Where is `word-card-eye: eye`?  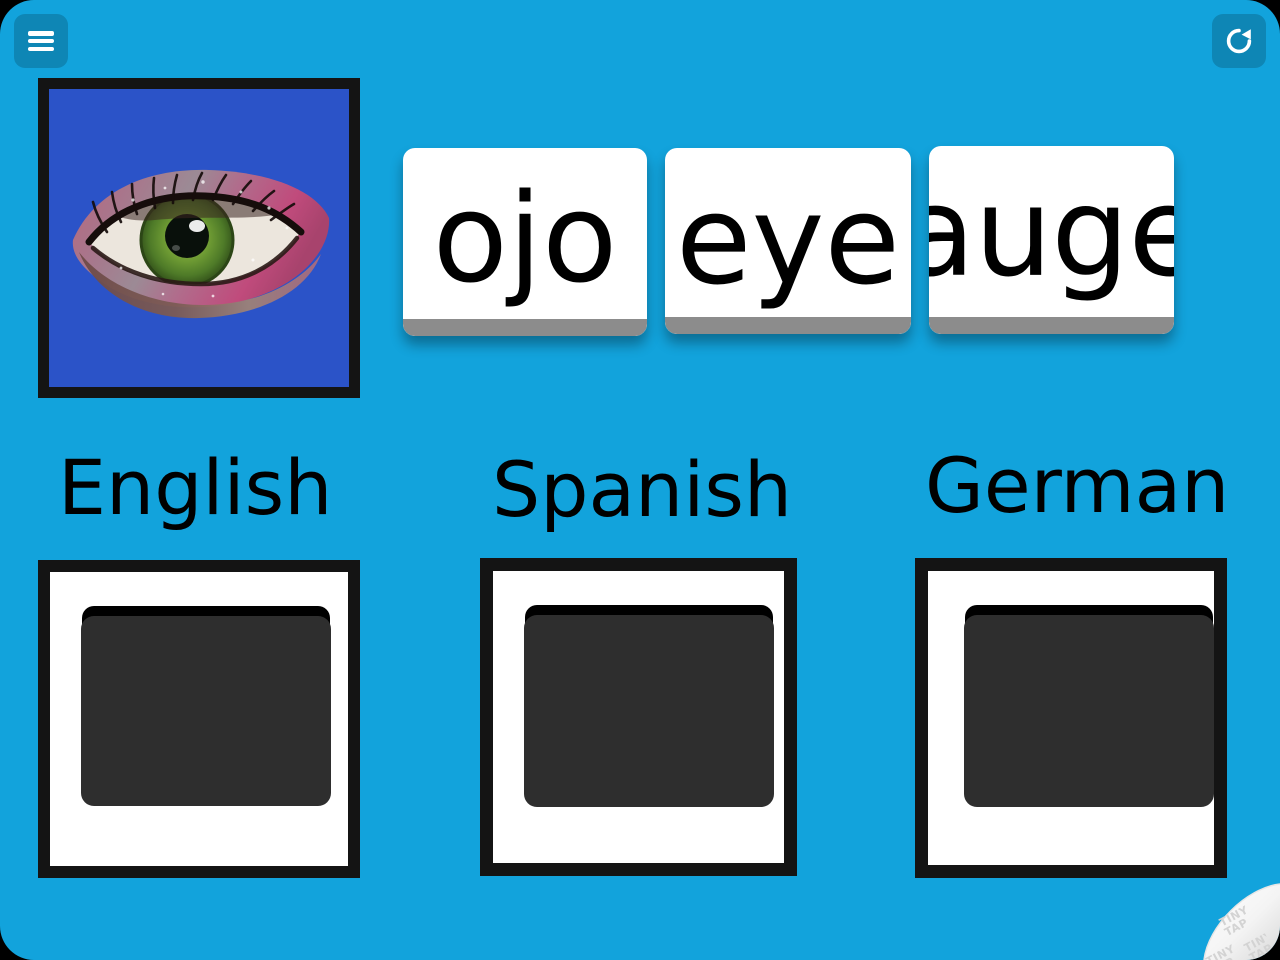 word-card-eye: eye is located at coordinates (788, 241).